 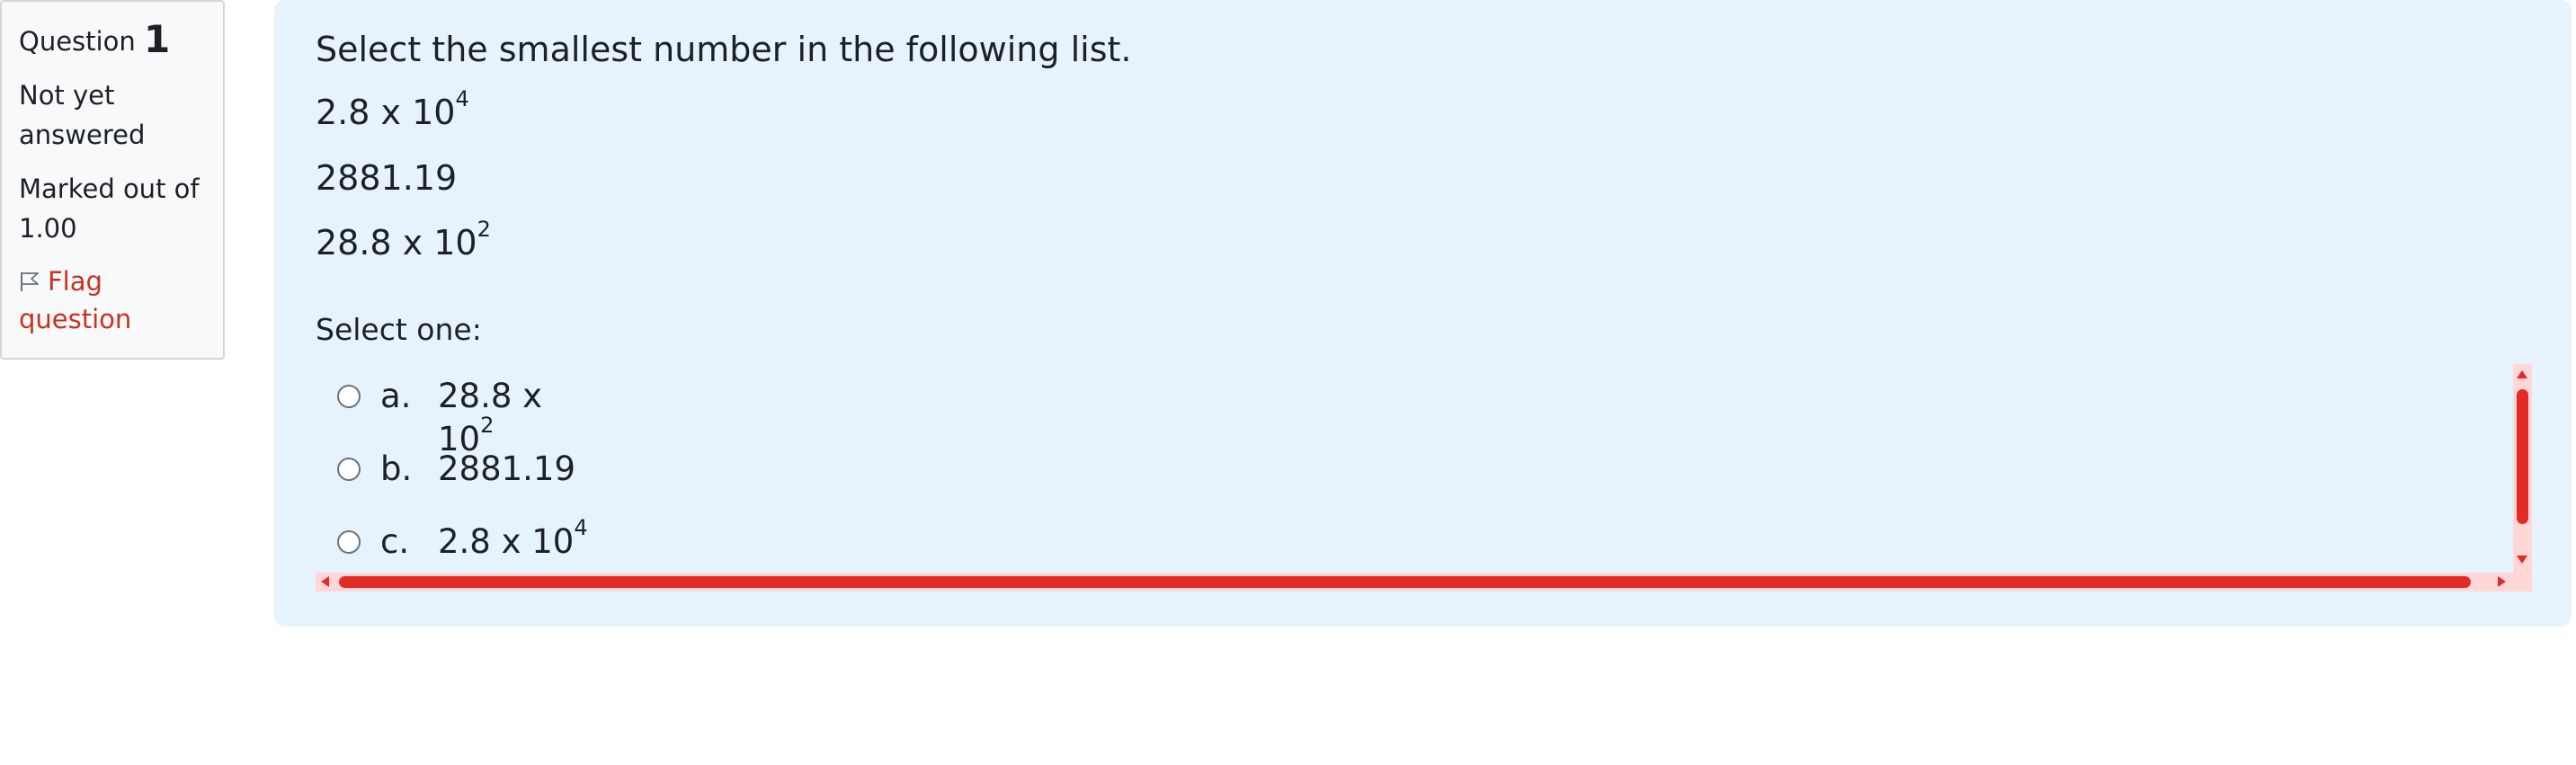 I want to click on horizontal-scroll-thumb, so click(x=1405, y=582).